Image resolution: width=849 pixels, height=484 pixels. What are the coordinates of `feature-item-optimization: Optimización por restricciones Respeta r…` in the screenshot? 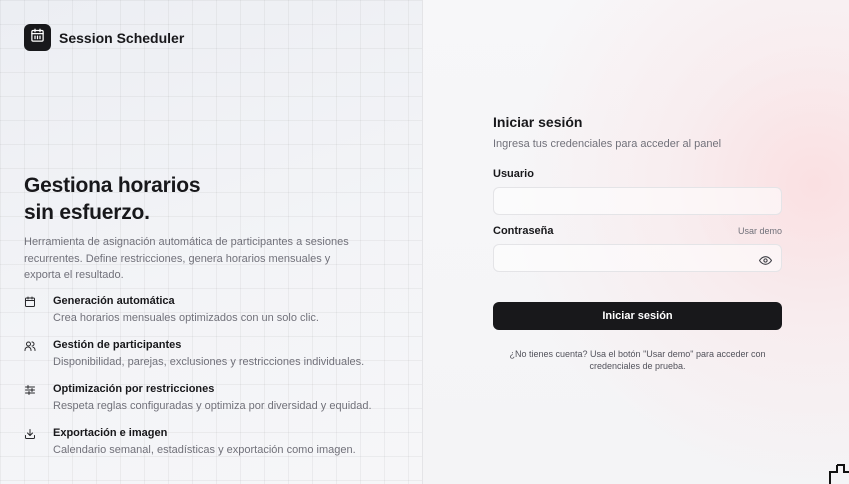 It's located at (214, 404).